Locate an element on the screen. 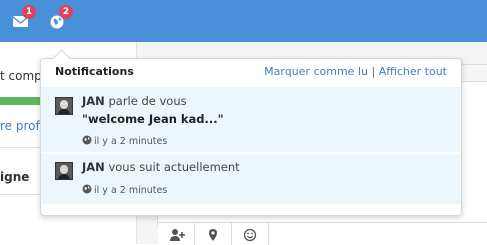 This screenshot has height=245, width=487. dropdown-title: Notifications is located at coordinates (94, 71).